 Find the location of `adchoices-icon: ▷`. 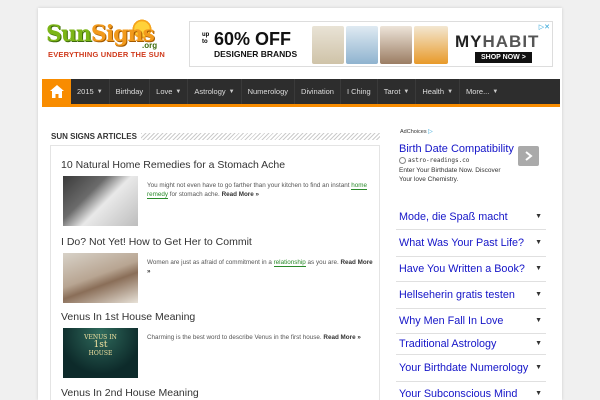

adchoices-icon: ▷ is located at coordinates (430, 132).